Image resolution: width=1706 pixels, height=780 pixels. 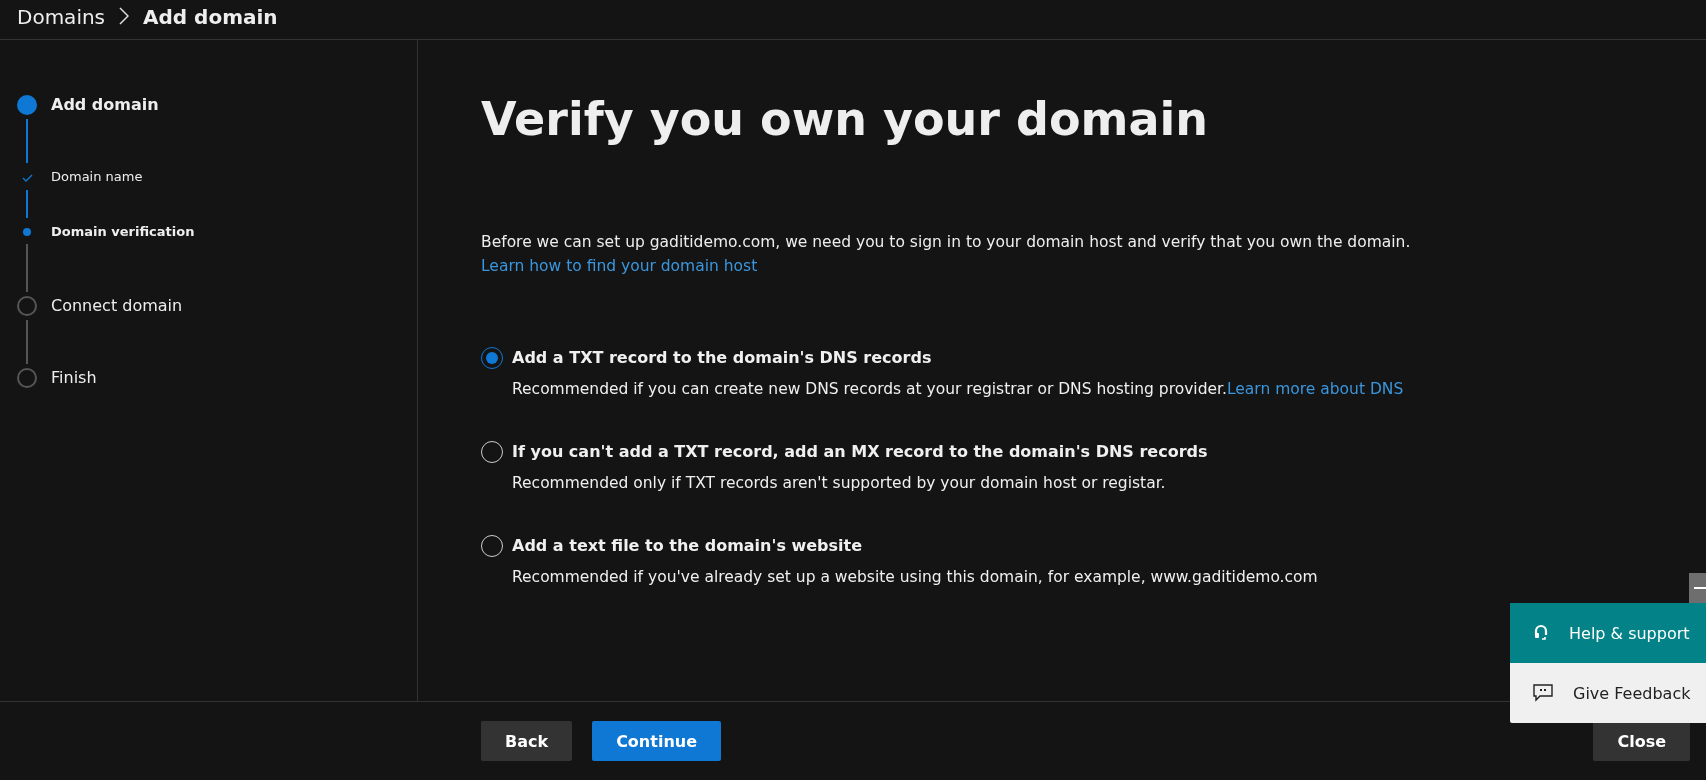 What do you see at coordinates (1315, 389) in the screenshot?
I see `learn-more-link: Learn more about DNS` at bounding box center [1315, 389].